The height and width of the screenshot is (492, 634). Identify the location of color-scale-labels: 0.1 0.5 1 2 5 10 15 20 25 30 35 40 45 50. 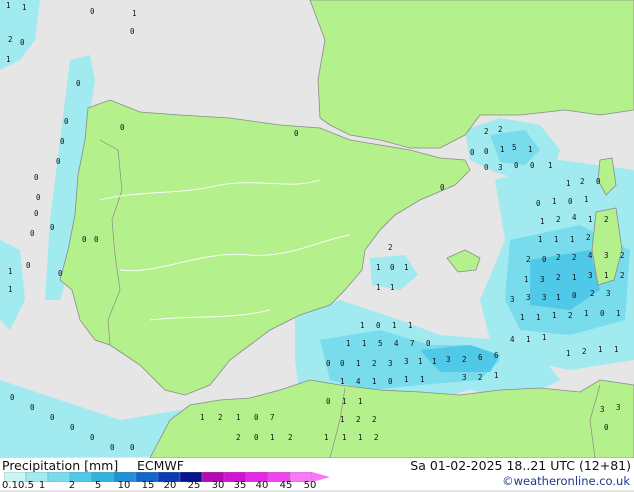
(170, 486).